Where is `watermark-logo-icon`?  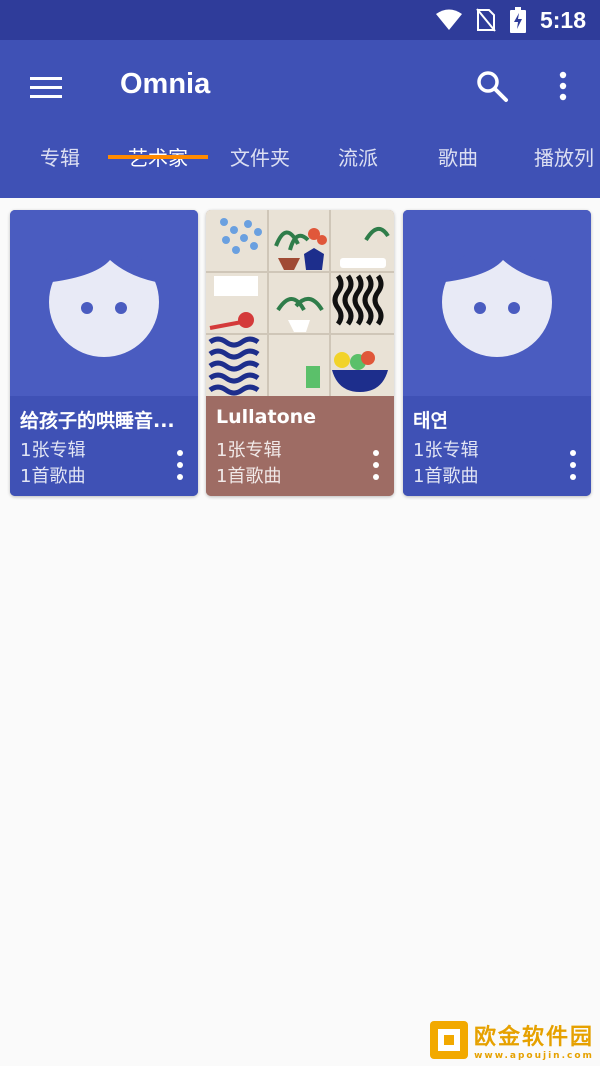 watermark-logo-icon is located at coordinates (448, 1040).